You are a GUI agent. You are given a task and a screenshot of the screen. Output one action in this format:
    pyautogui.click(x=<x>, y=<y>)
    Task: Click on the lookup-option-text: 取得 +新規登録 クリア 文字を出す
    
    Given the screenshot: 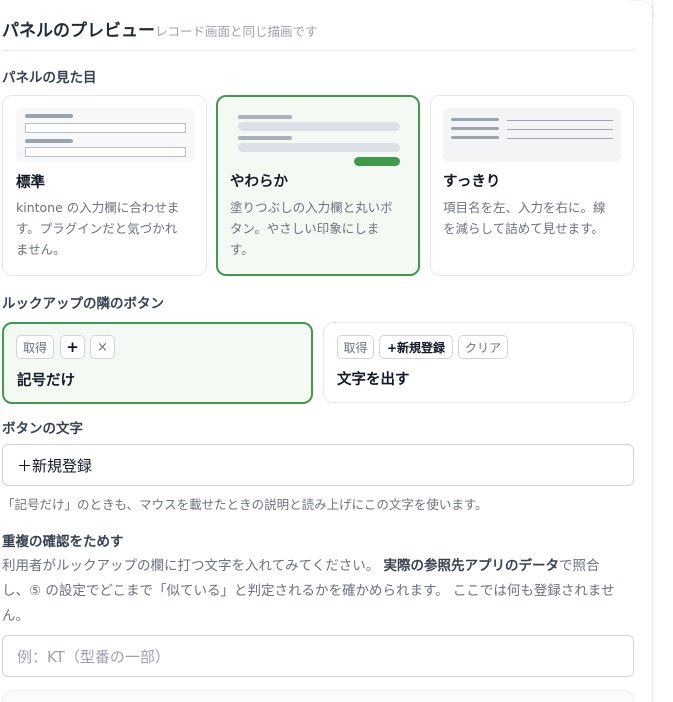 What is the action you would take?
    pyautogui.click(x=478, y=362)
    